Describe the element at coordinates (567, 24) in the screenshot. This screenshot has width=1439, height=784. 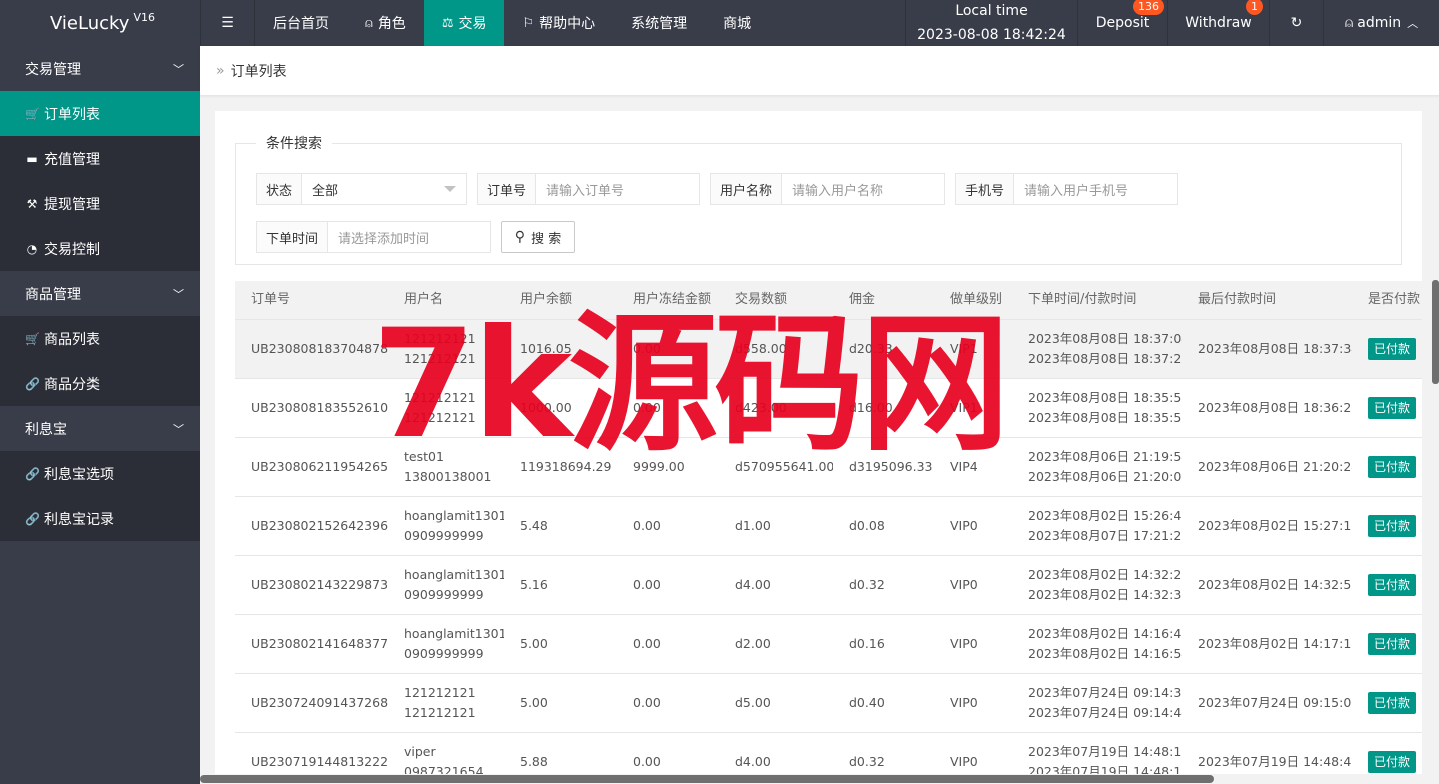
I see `nav-help-label: 帮助中心` at that location.